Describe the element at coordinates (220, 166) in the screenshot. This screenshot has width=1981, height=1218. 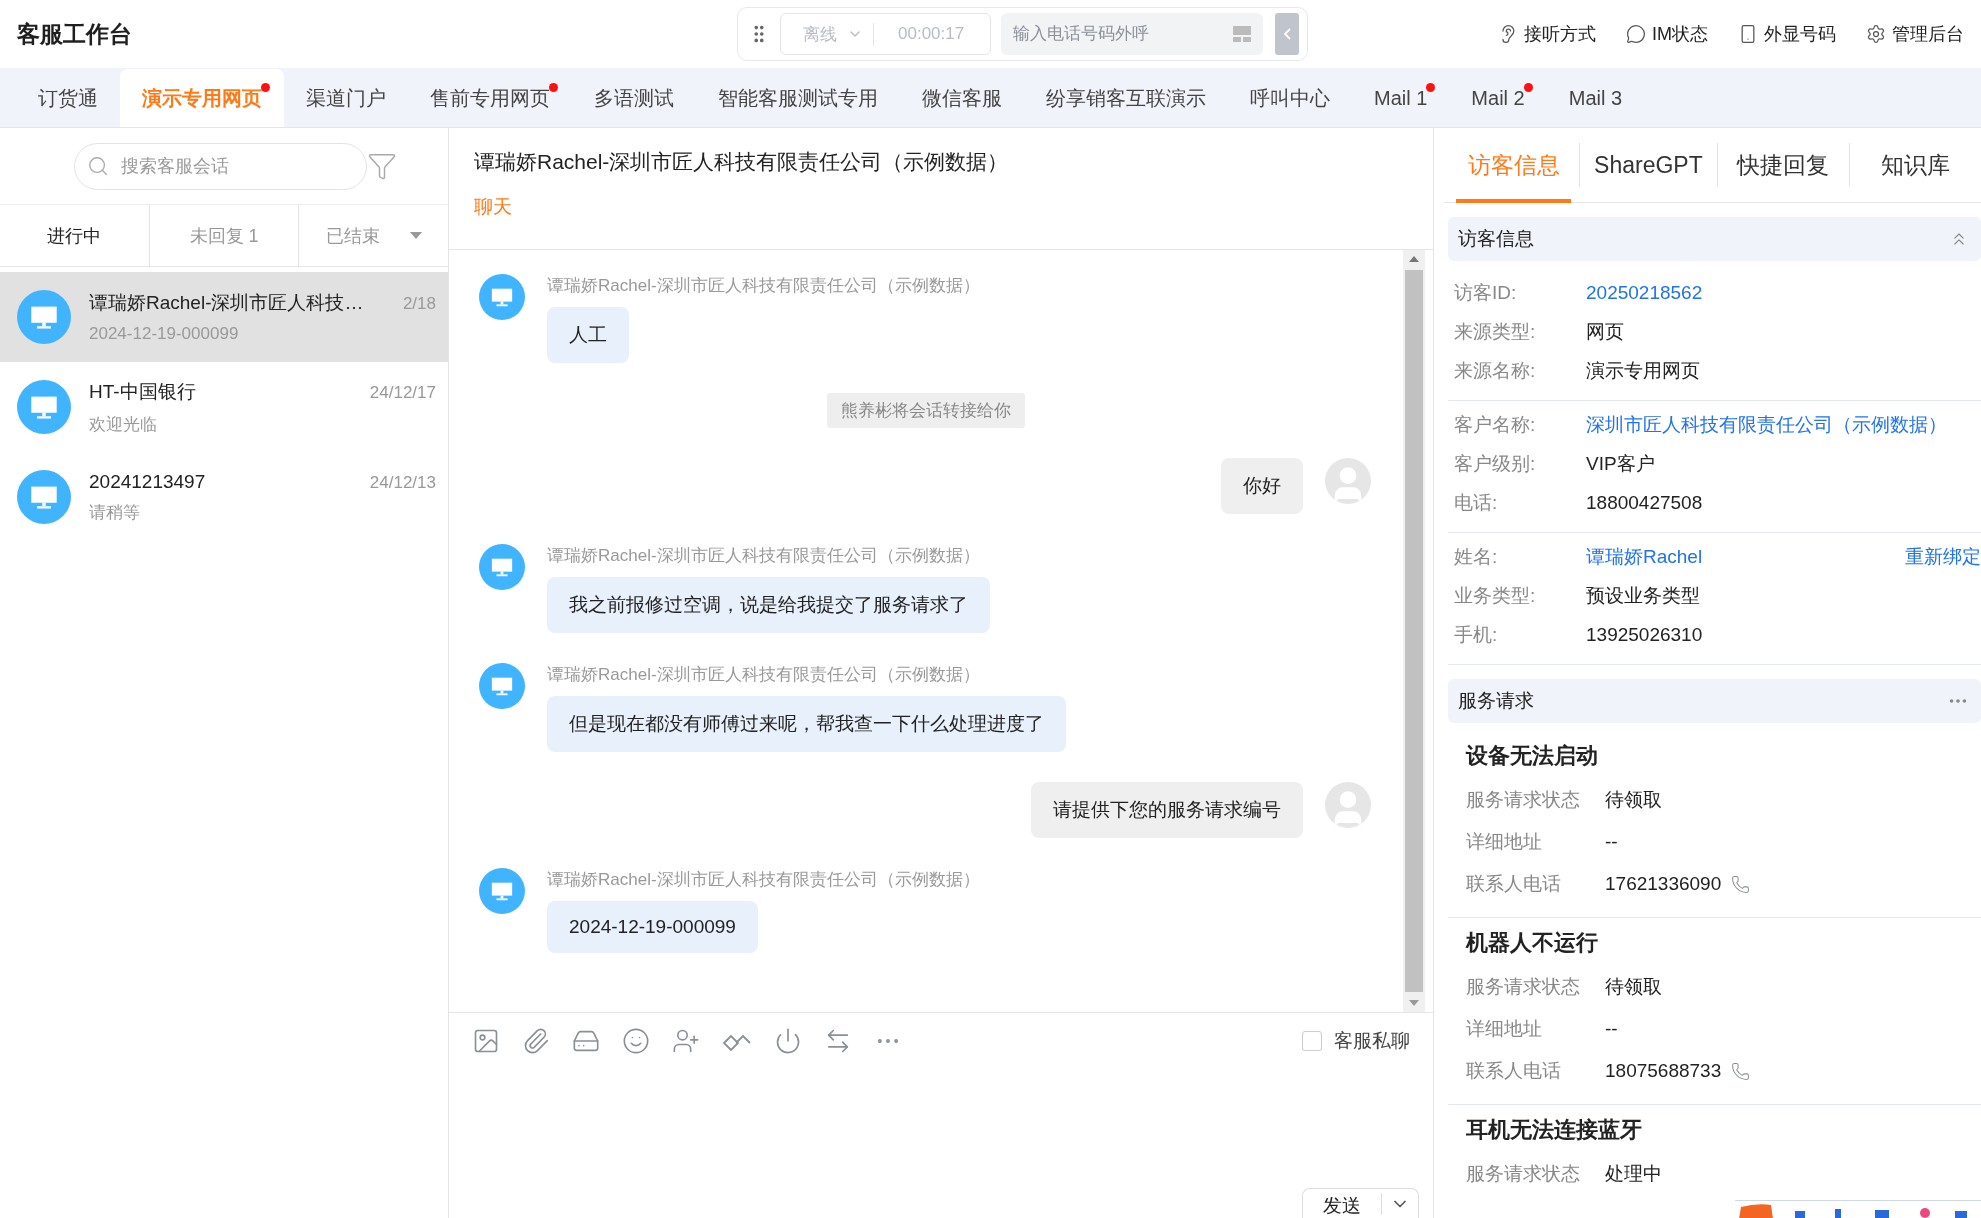
I see `search-field: 搜索客服会话` at that location.